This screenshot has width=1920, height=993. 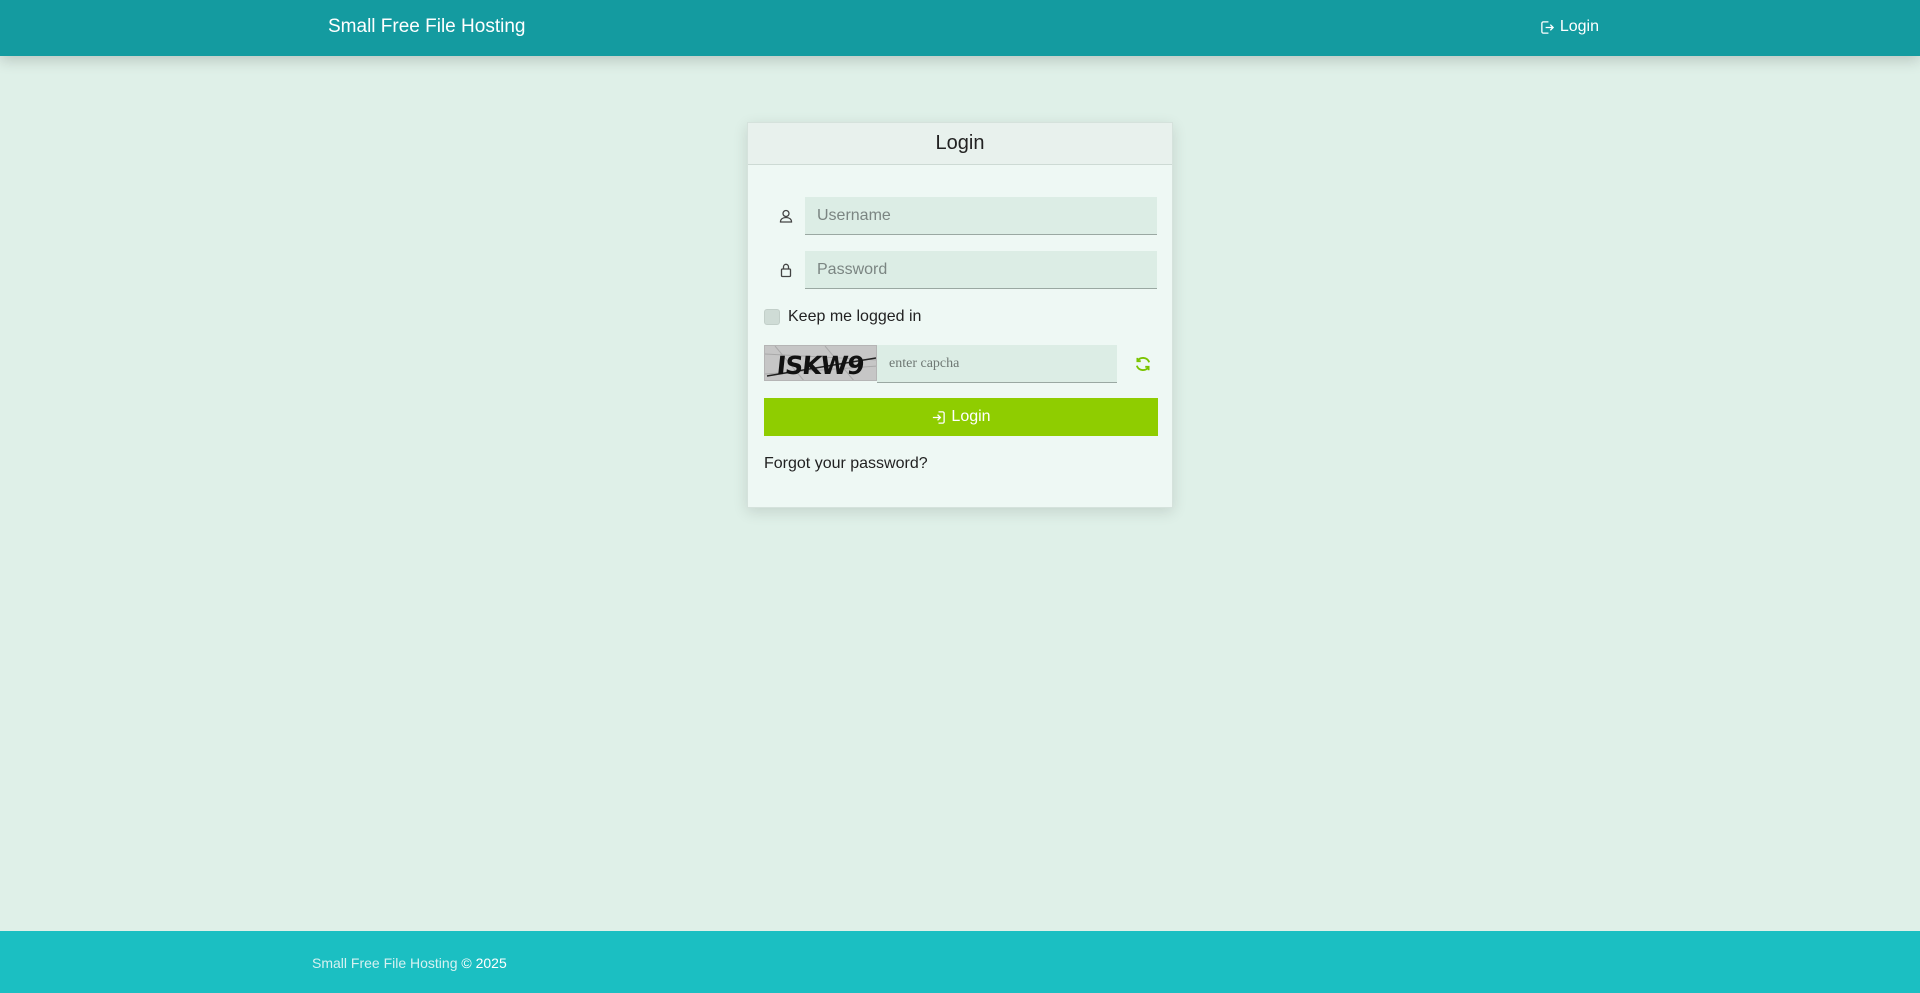 I want to click on captcha-image: ISKW9, so click(x=820, y=363).